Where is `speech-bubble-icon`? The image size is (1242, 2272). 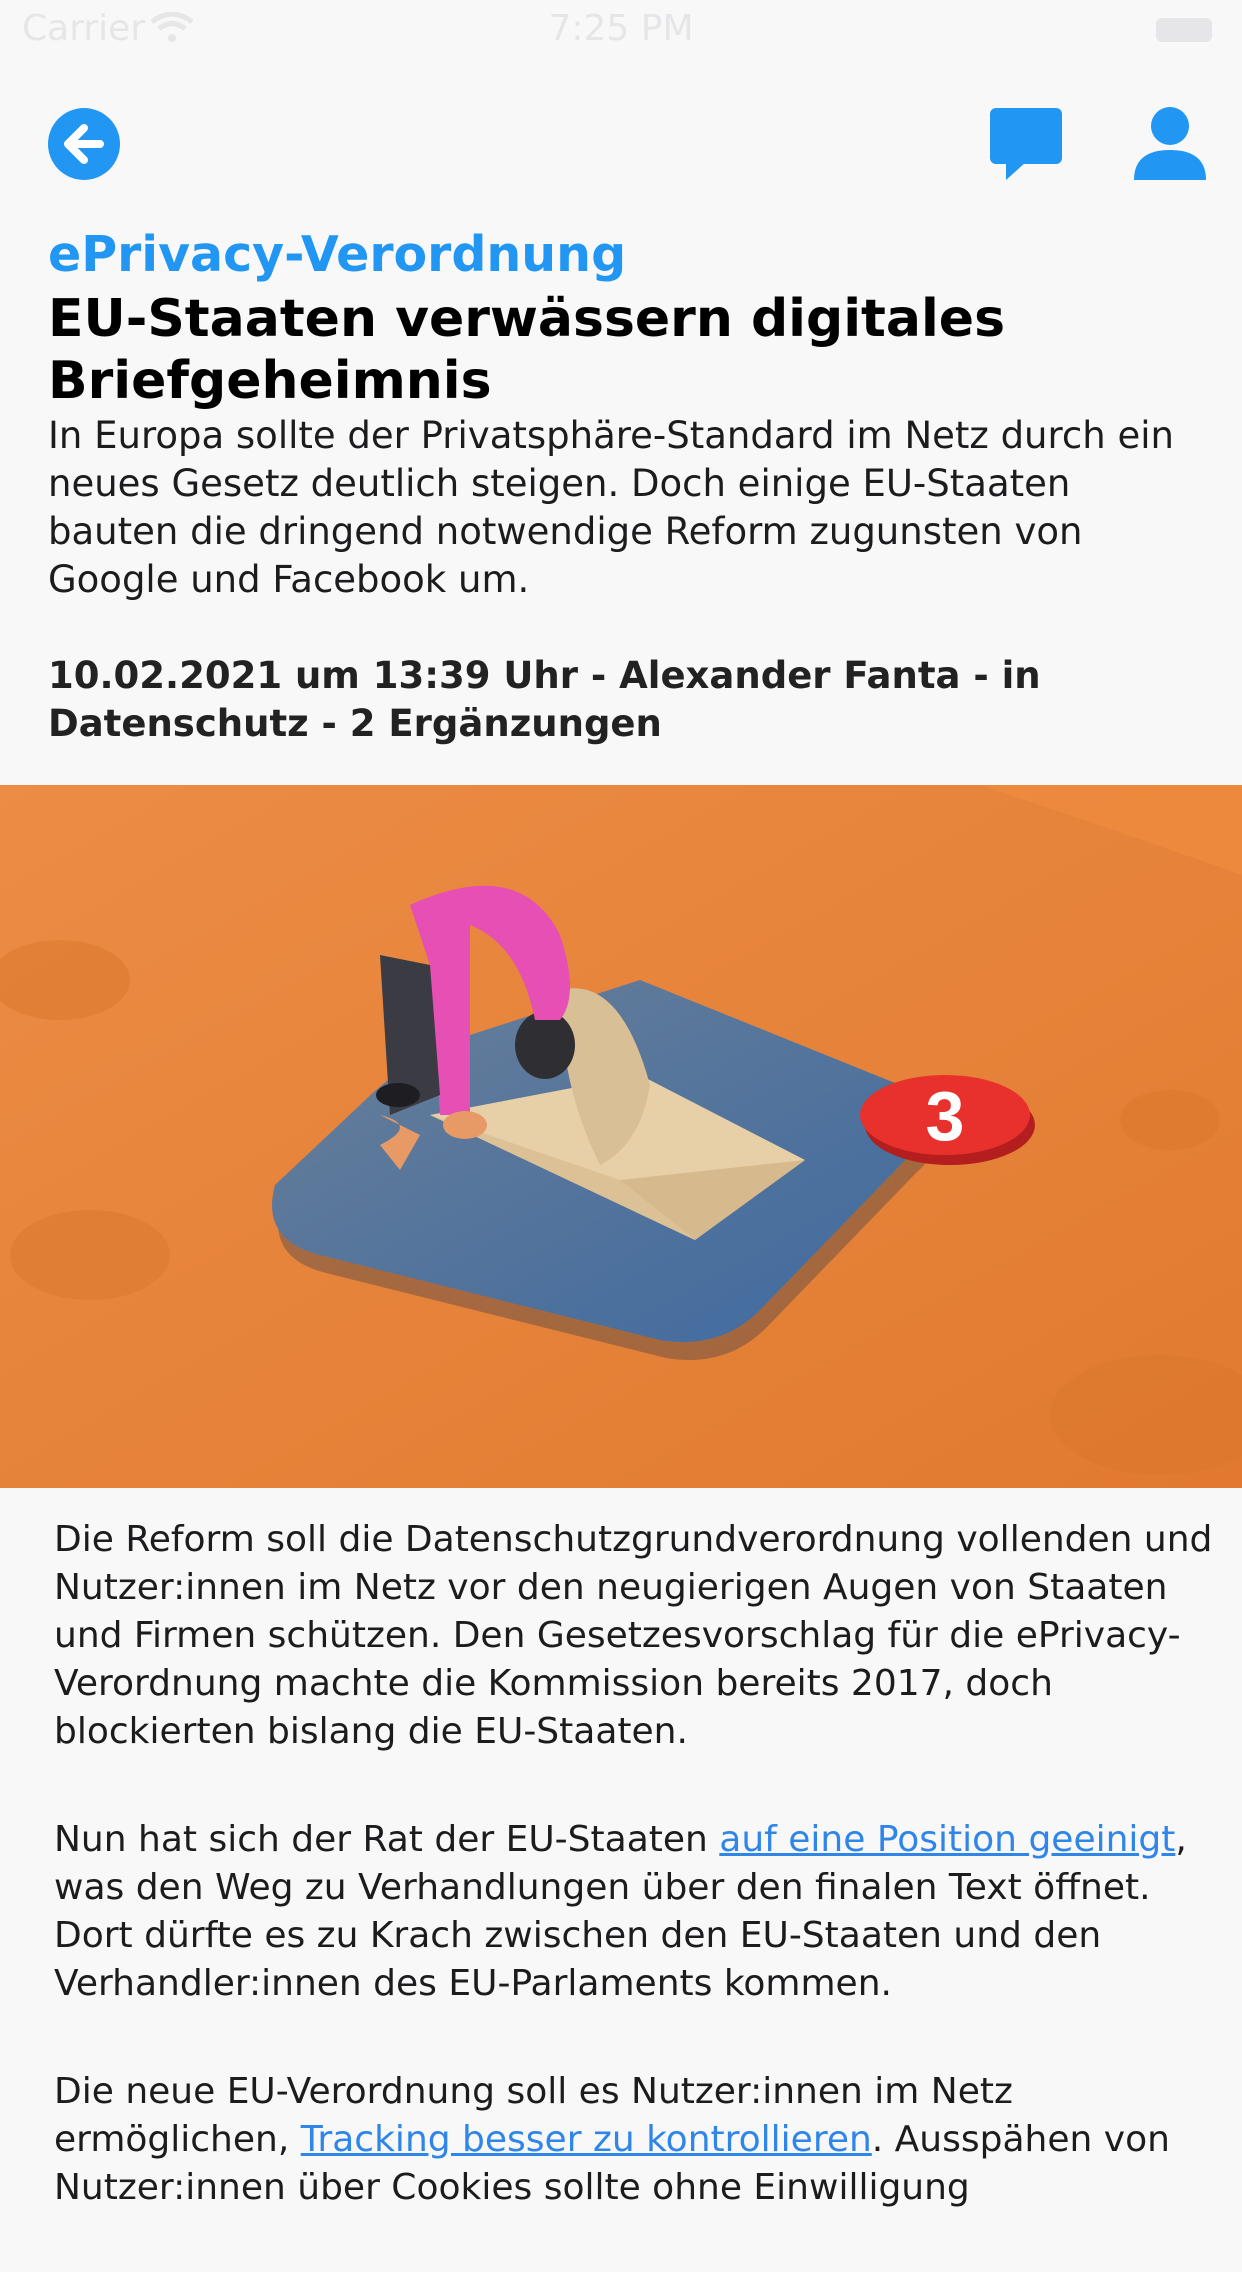 speech-bubble-icon is located at coordinates (1026, 144).